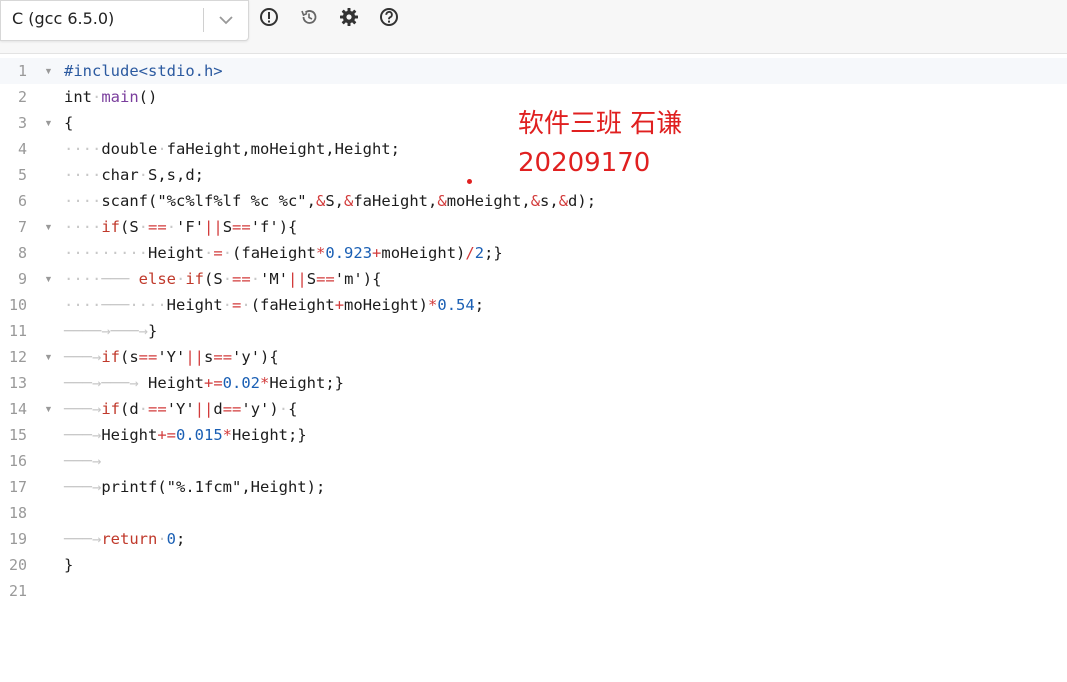 This screenshot has width=1067, height=682. What do you see at coordinates (600, 124) in the screenshot?
I see `annotation-name: 软件三班 石谦` at bounding box center [600, 124].